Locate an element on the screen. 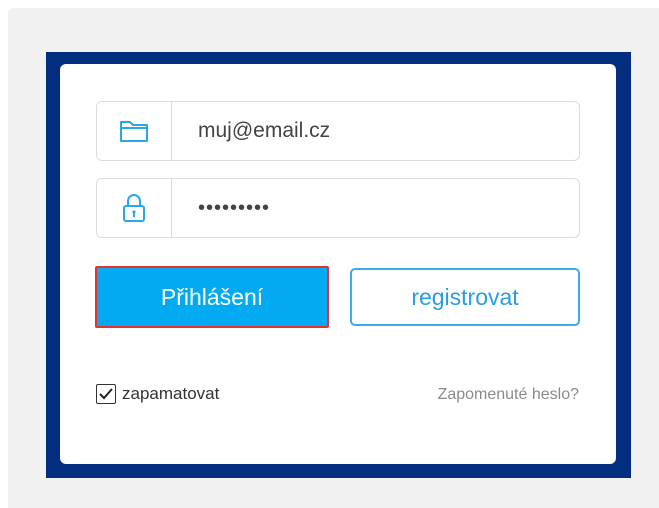  checkmark-icon is located at coordinates (106, 394).